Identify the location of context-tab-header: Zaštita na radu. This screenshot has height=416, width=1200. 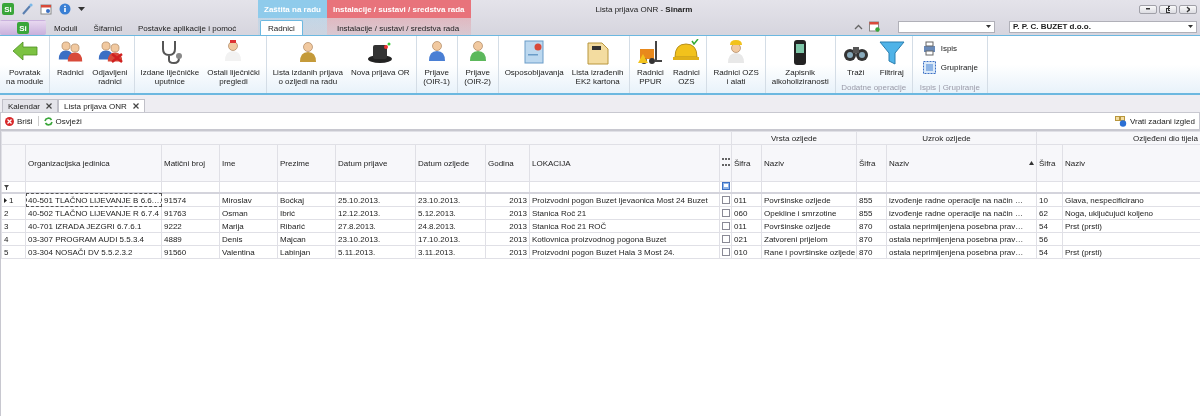
(292, 9).